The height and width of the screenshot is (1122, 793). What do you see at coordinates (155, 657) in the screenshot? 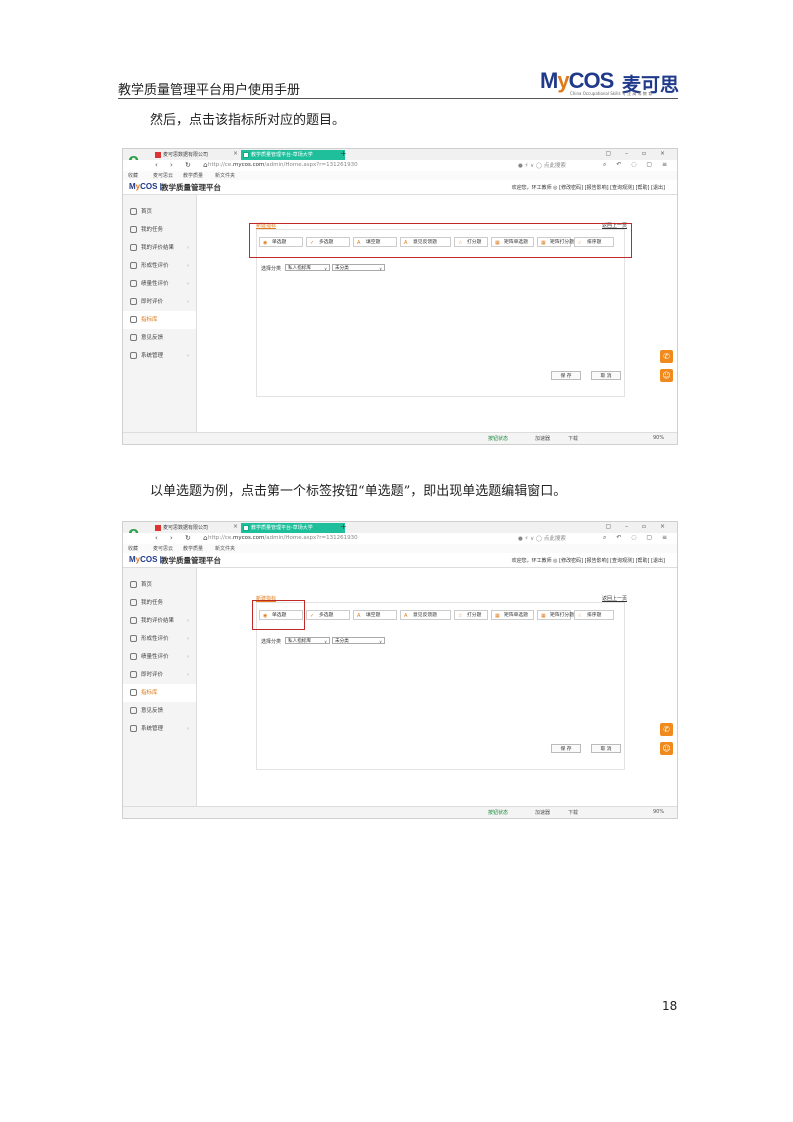
I see `sidebar-item-label: 绩量性评价` at bounding box center [155, 657].